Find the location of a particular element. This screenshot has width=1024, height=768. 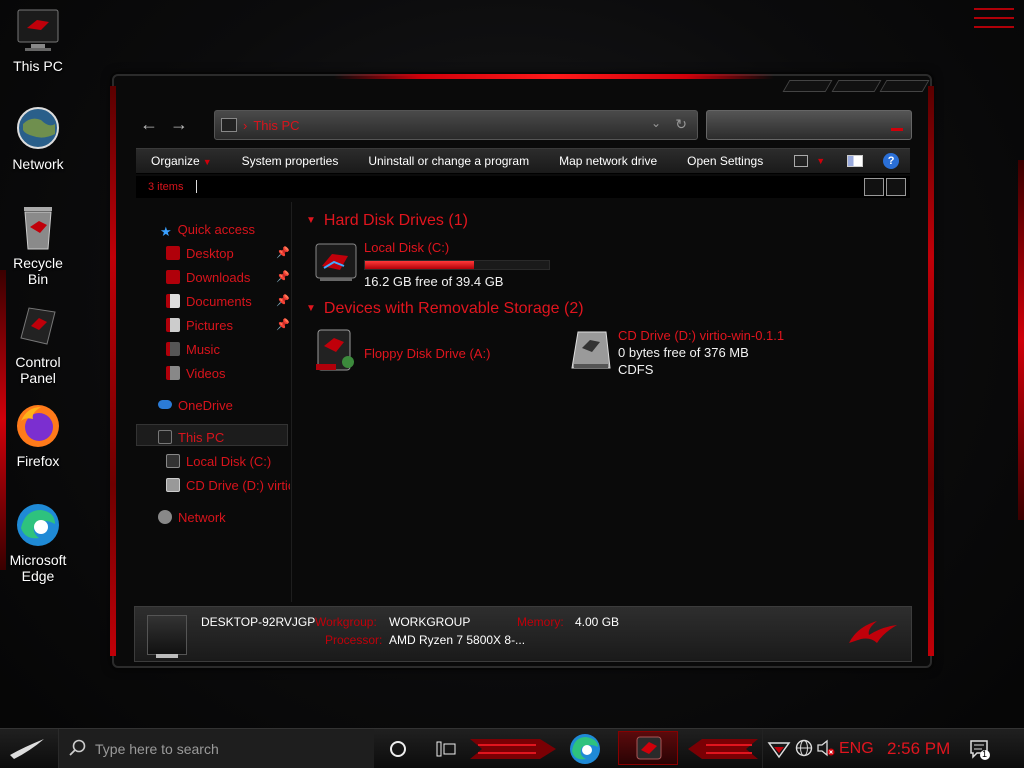

desktop-folder-icon is located at coordinates (173, 253).